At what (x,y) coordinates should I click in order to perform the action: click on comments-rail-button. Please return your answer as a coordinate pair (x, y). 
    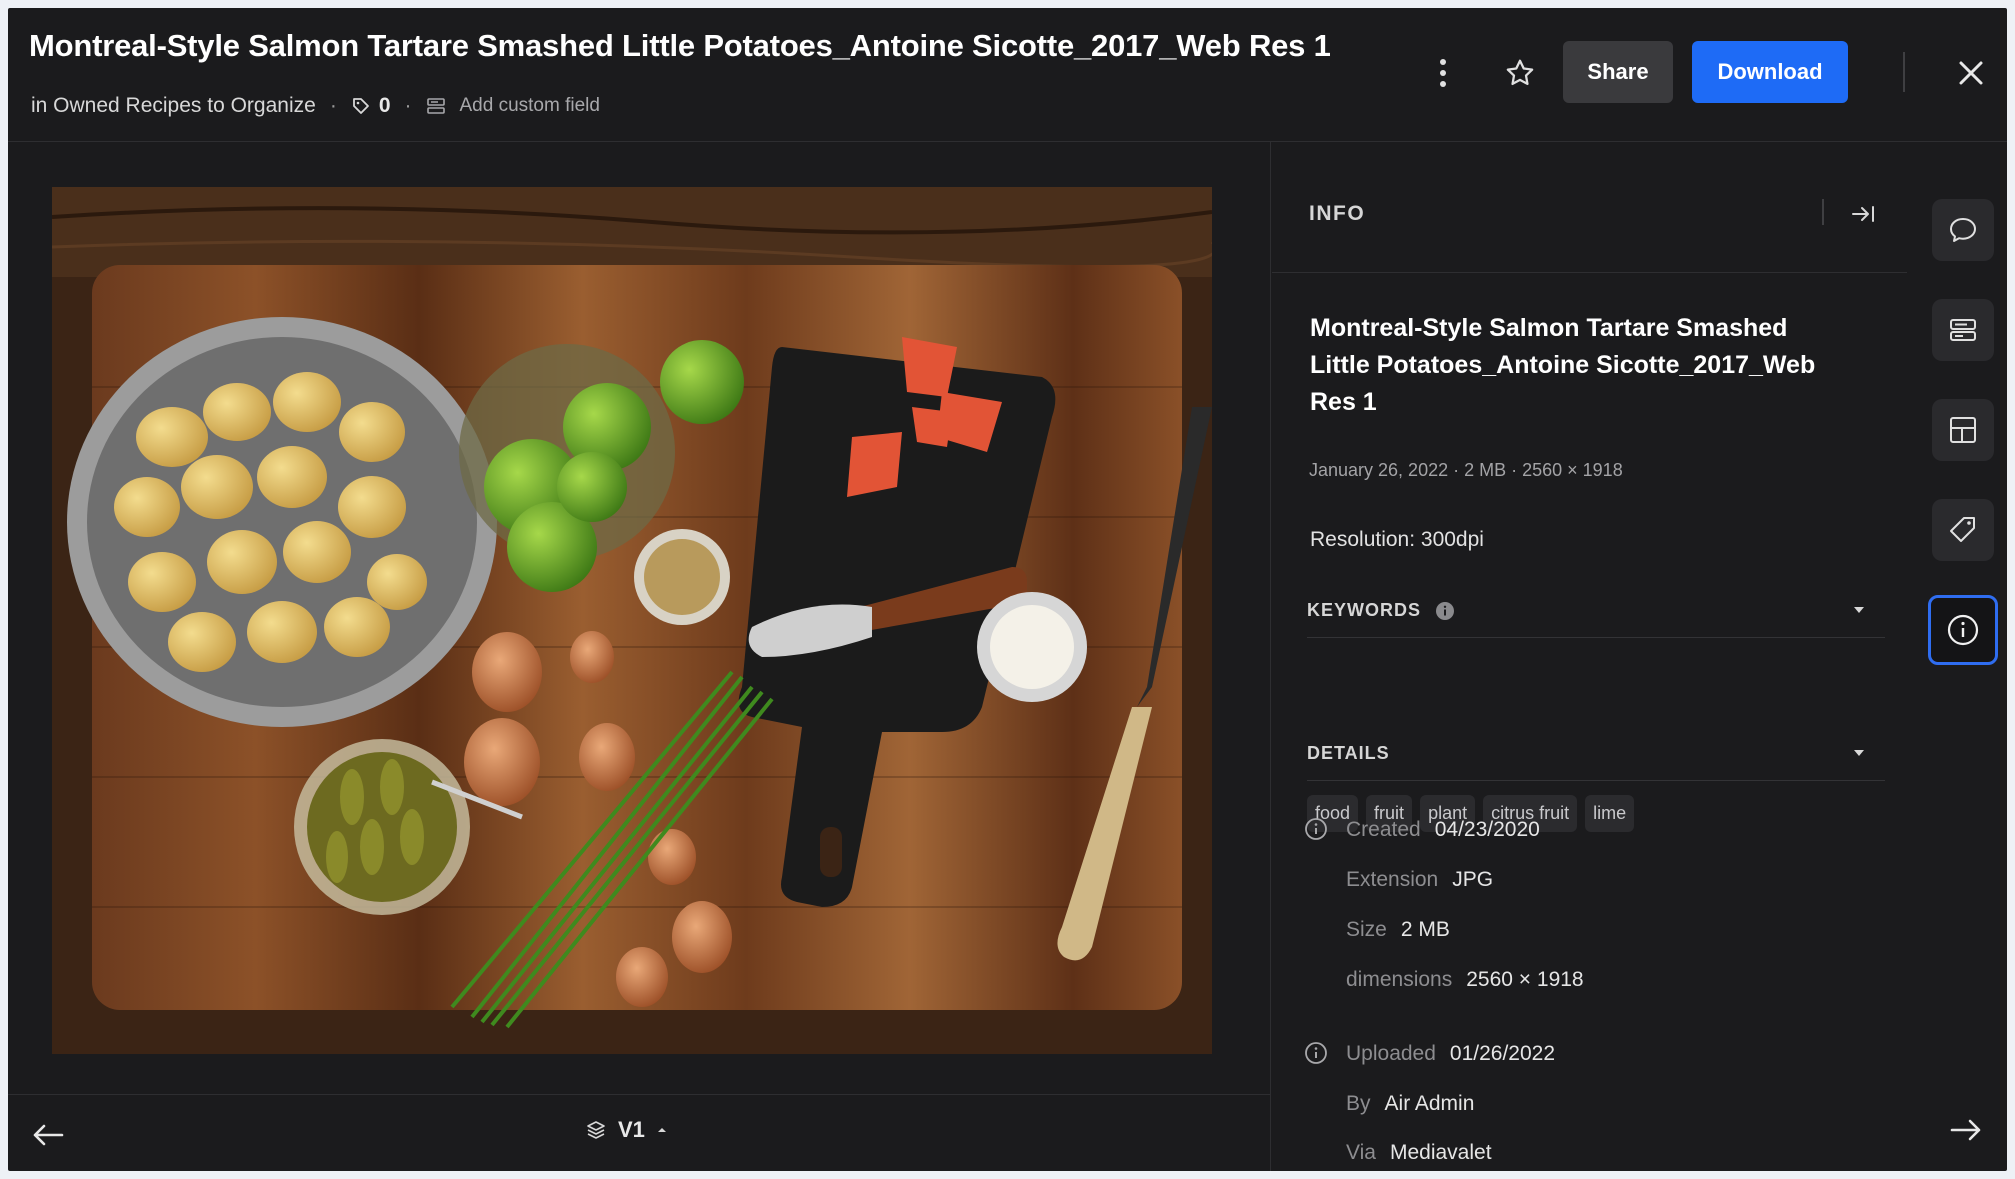
    Looking at the image, I should click on (1963, 230).